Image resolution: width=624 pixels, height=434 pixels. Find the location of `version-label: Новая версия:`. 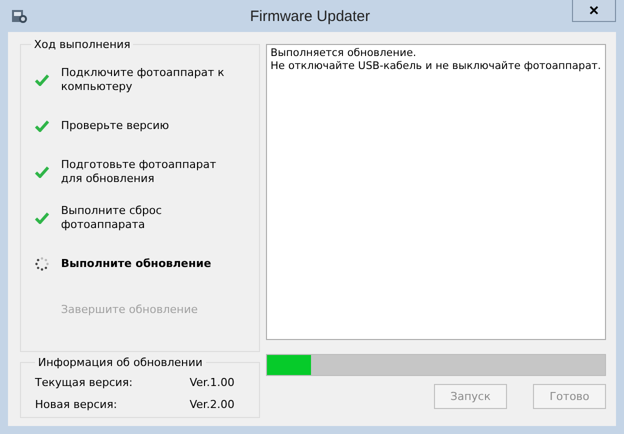

version-label: Новая версия: is located at coordinates (76, 404).